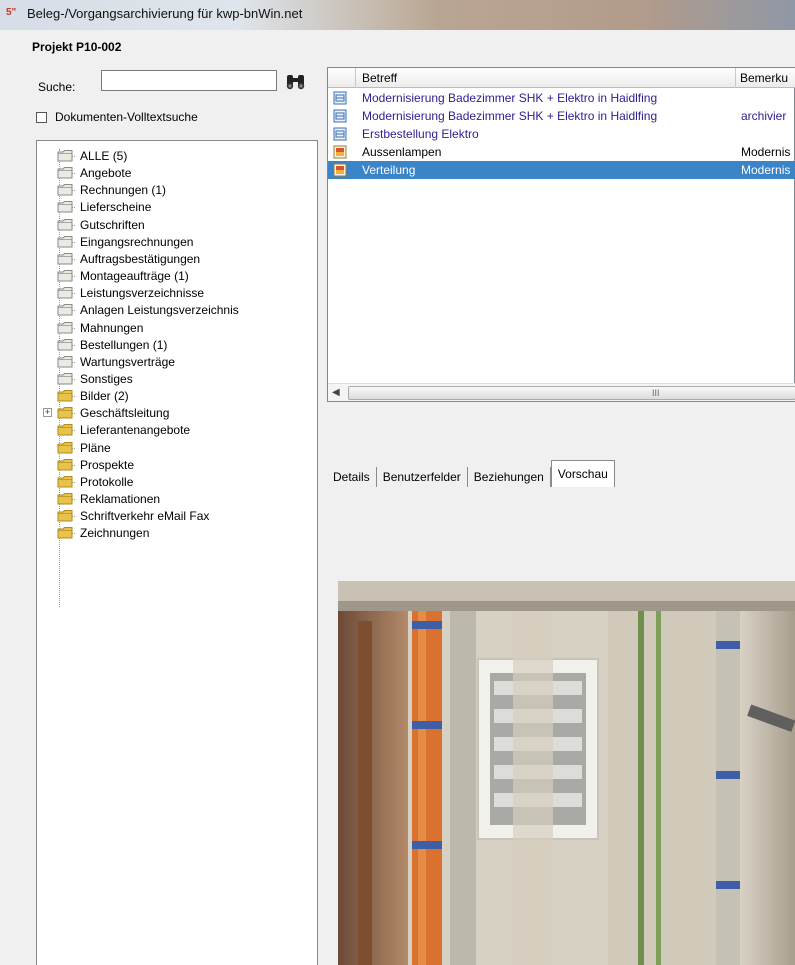 The height and width of the screenshot is (965, 795). Describe the element at coordinates (107, 464) in the screenshot. I see `tree-item-label: Prospekte` at that location.